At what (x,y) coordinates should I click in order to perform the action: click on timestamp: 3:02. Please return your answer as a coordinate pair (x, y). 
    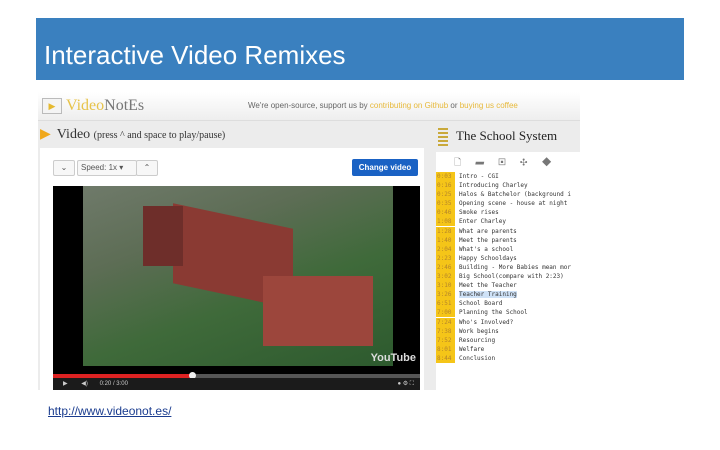
    Looking at the image, I should click on (445, 277).